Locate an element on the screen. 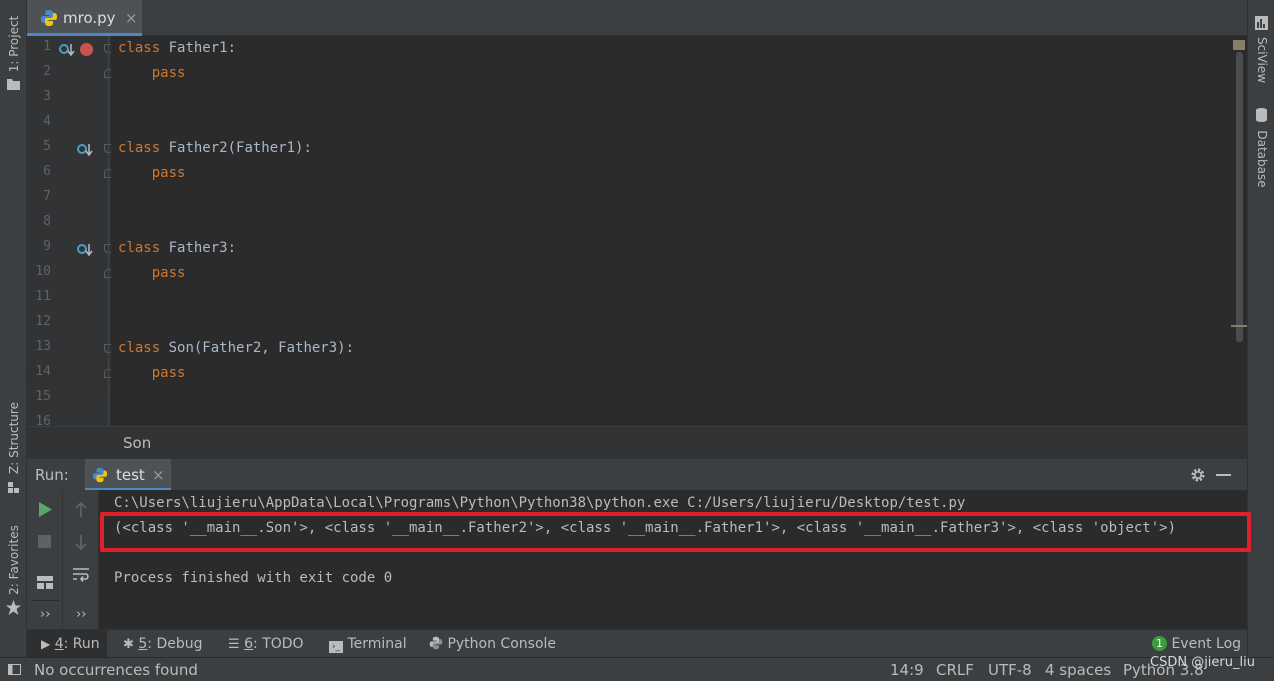 This screenshot has width=1274, height=681. editor-scrollbar is located at coordinates (1239, 231).